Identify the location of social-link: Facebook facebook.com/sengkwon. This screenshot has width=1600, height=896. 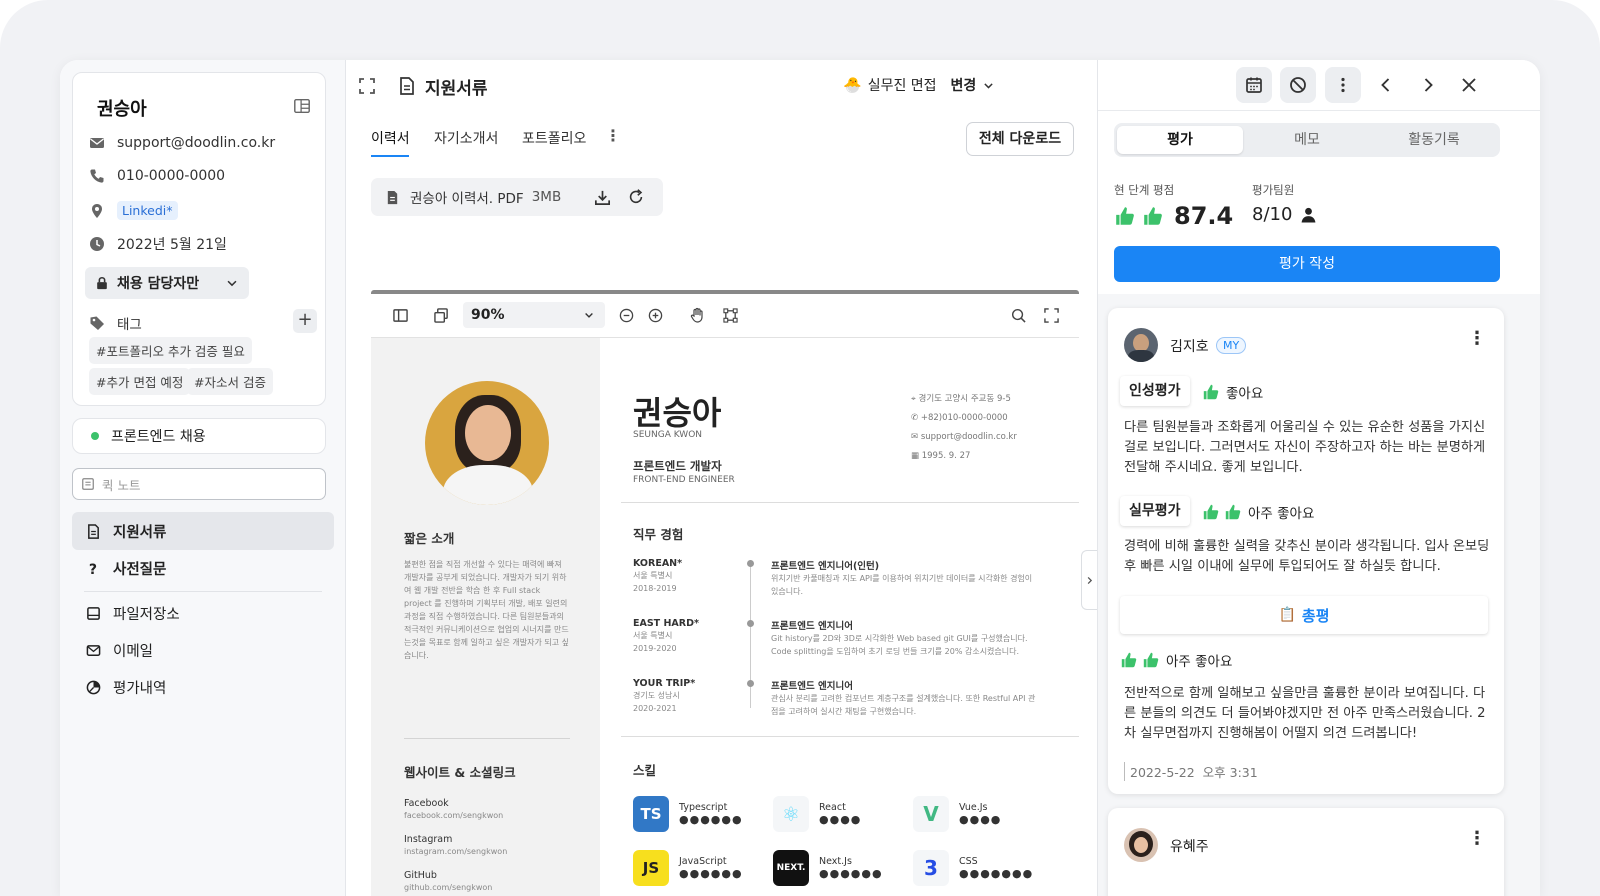
(453, 810).